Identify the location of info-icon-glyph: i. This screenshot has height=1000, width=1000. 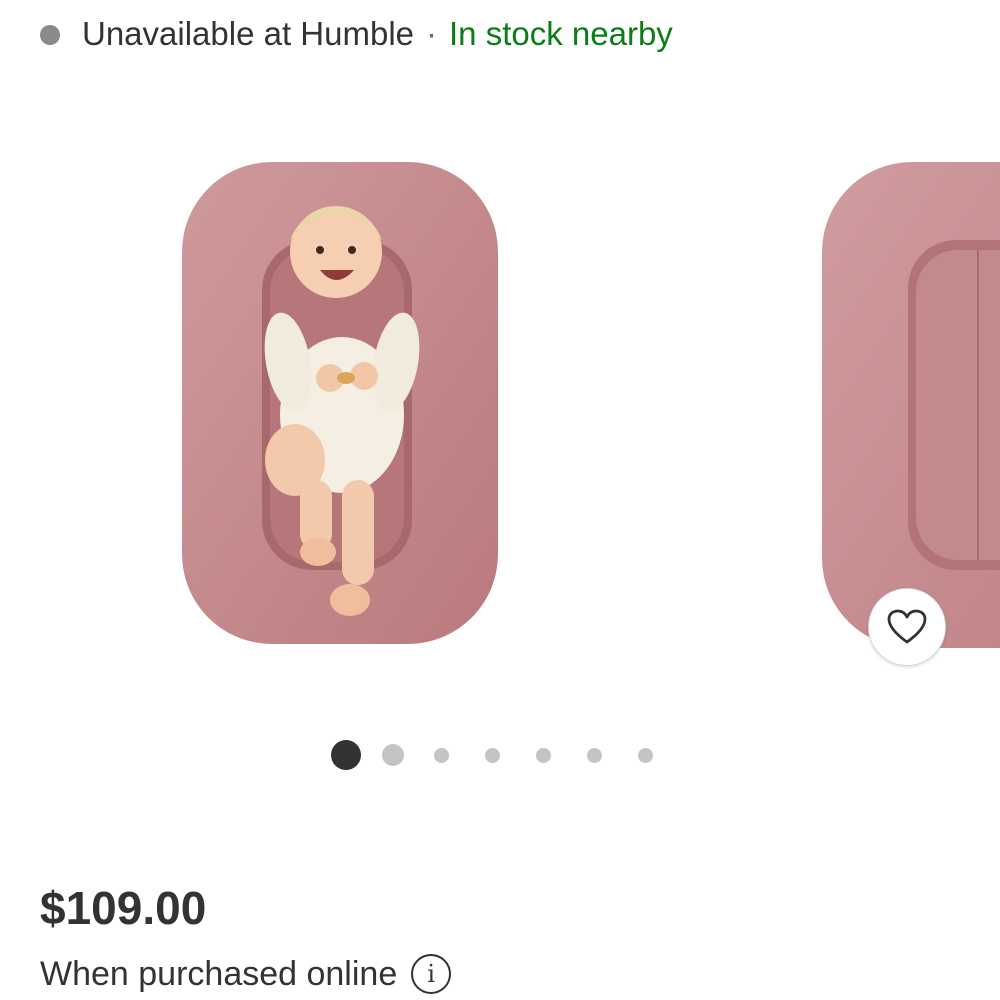
(431, 974).